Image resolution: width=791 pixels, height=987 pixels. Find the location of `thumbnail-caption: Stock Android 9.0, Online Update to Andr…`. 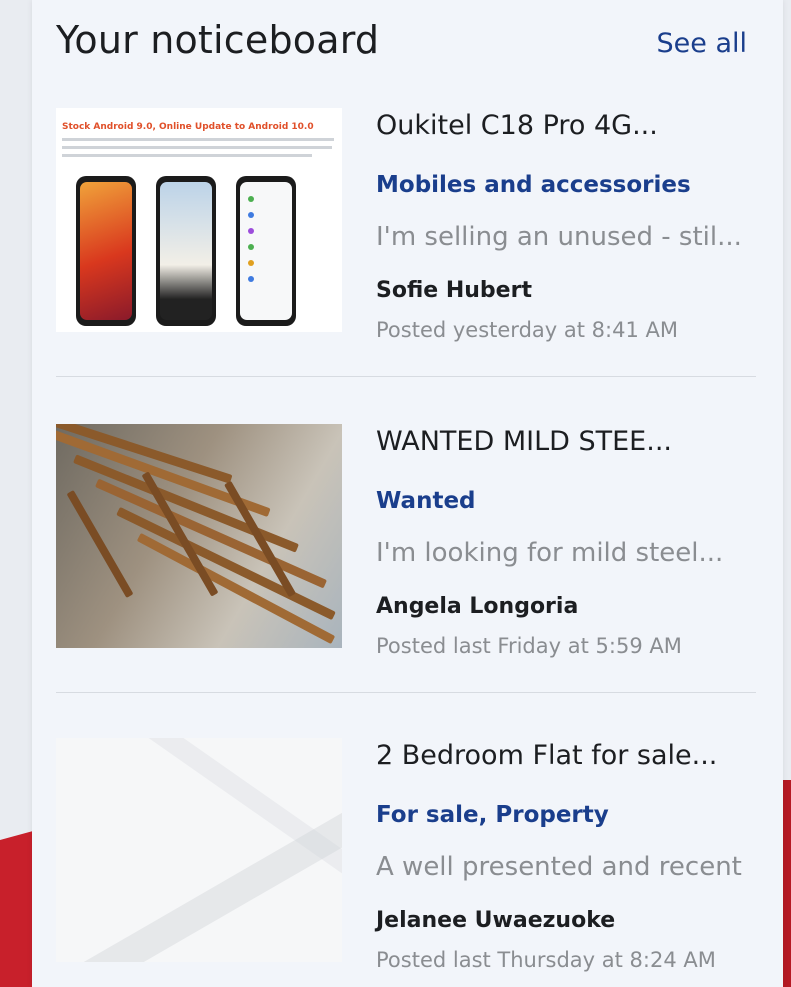

thumbnail-caption: Stock Android 9.0, Online Update to Andr… is located at coordinates (188, 127).